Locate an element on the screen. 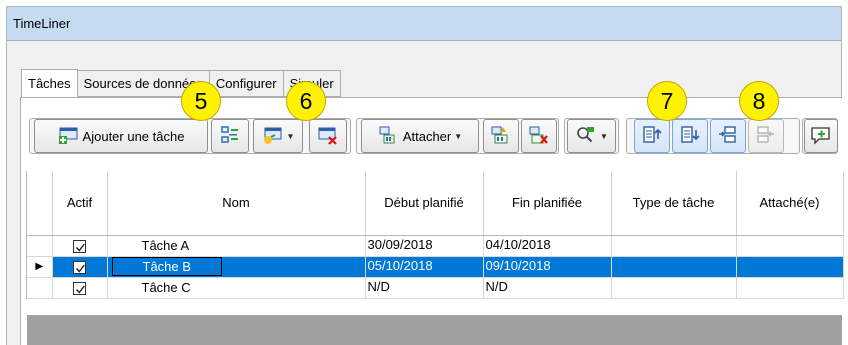 This screenshot has height=345, width=848. start-date-cell: 05/10/2018 is located at coordinates (424, 267).